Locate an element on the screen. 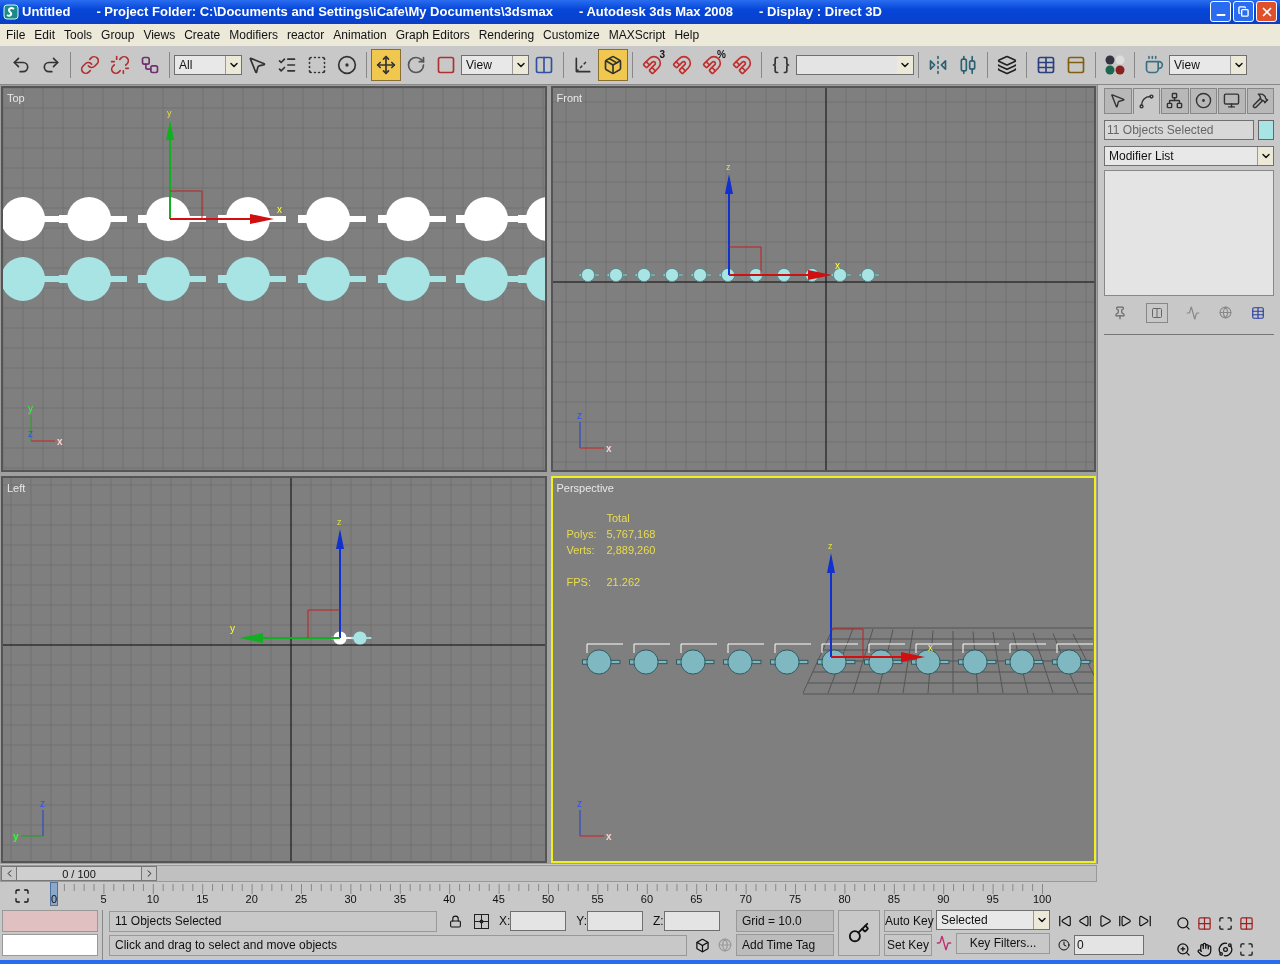  stack-result-icon is located at coordinates (1156, 312).